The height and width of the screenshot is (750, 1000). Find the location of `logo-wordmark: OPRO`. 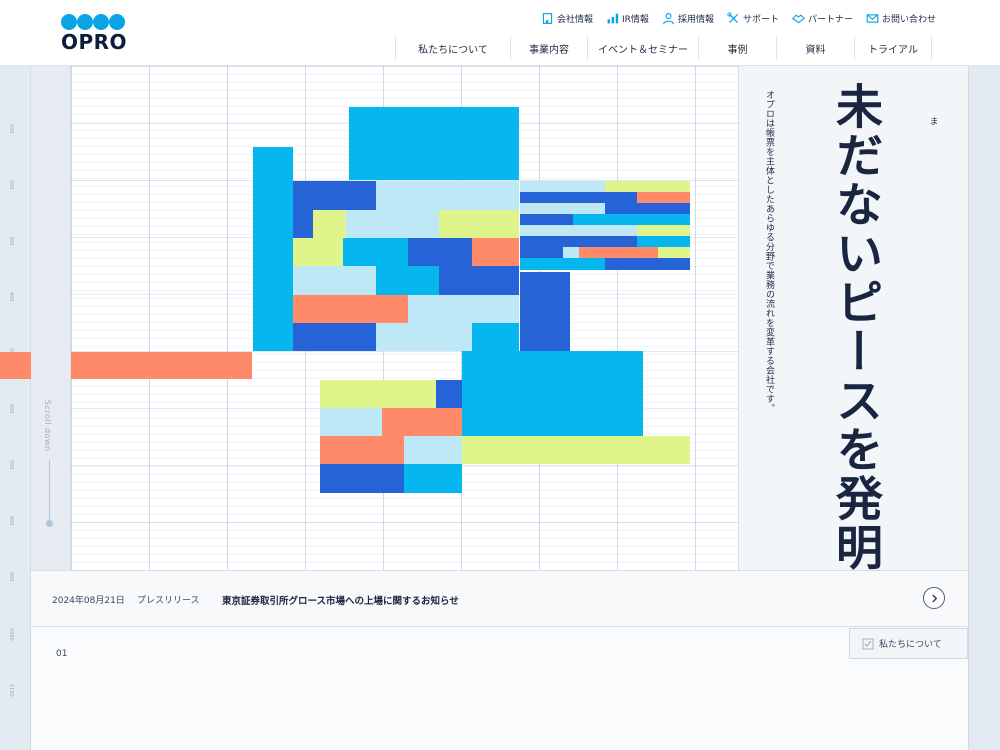

logo-wordmark: OPRO is located at coordinates (94, 42).